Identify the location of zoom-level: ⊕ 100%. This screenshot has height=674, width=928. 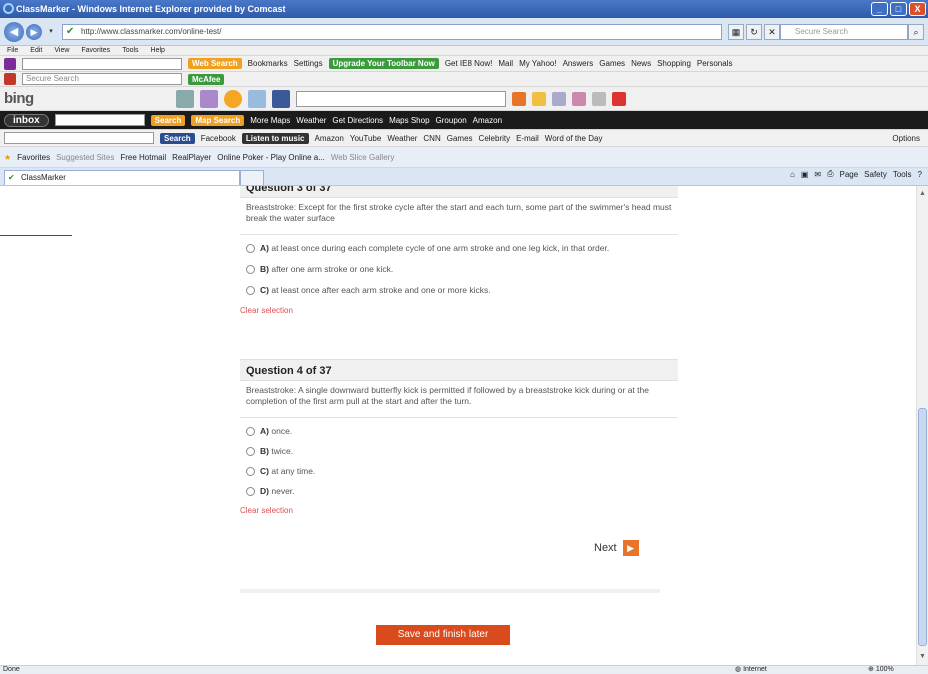
(881, 670).